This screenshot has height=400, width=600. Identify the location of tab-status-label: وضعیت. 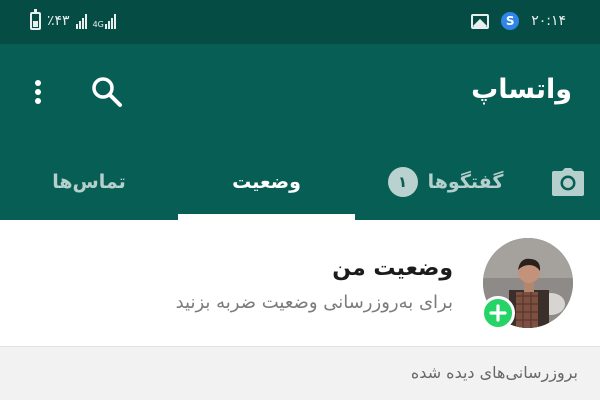
(266, 182).